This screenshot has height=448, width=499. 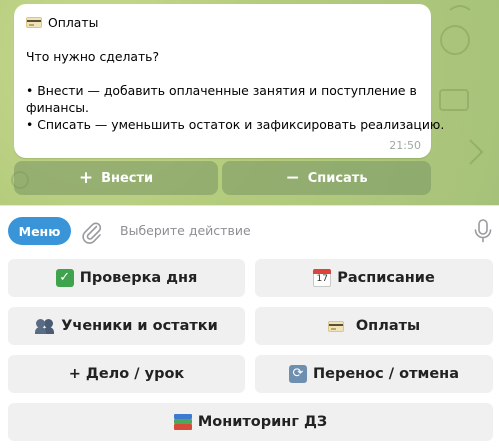 What do you see at coordinates (483, 231) in the screenshot?
I see `microphone-icon` at bounding box center [483, 231].